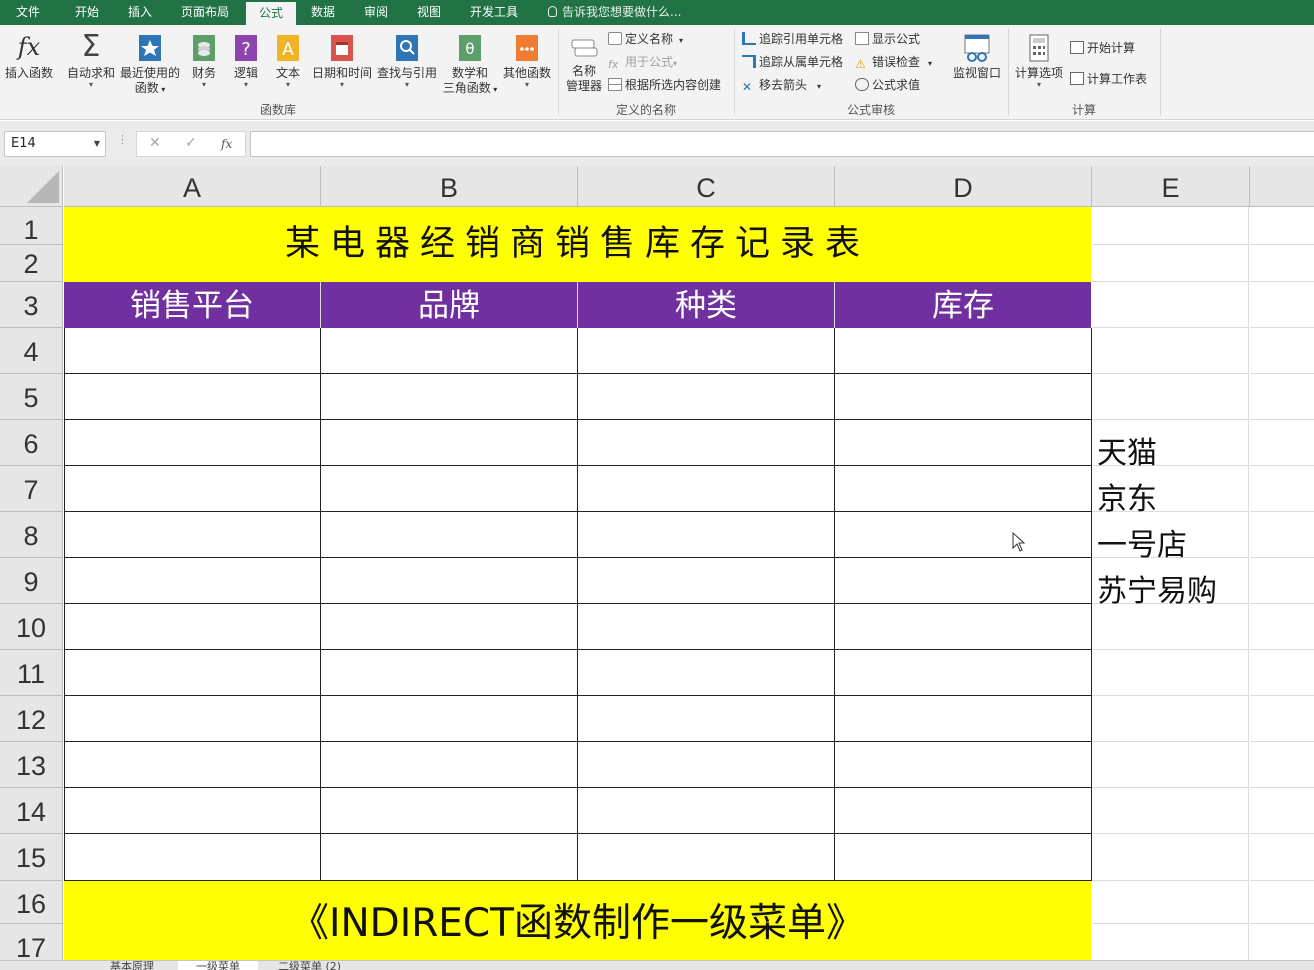 The image size is (1314, 970). I want to click on row-header: 16, so click(31, 902).